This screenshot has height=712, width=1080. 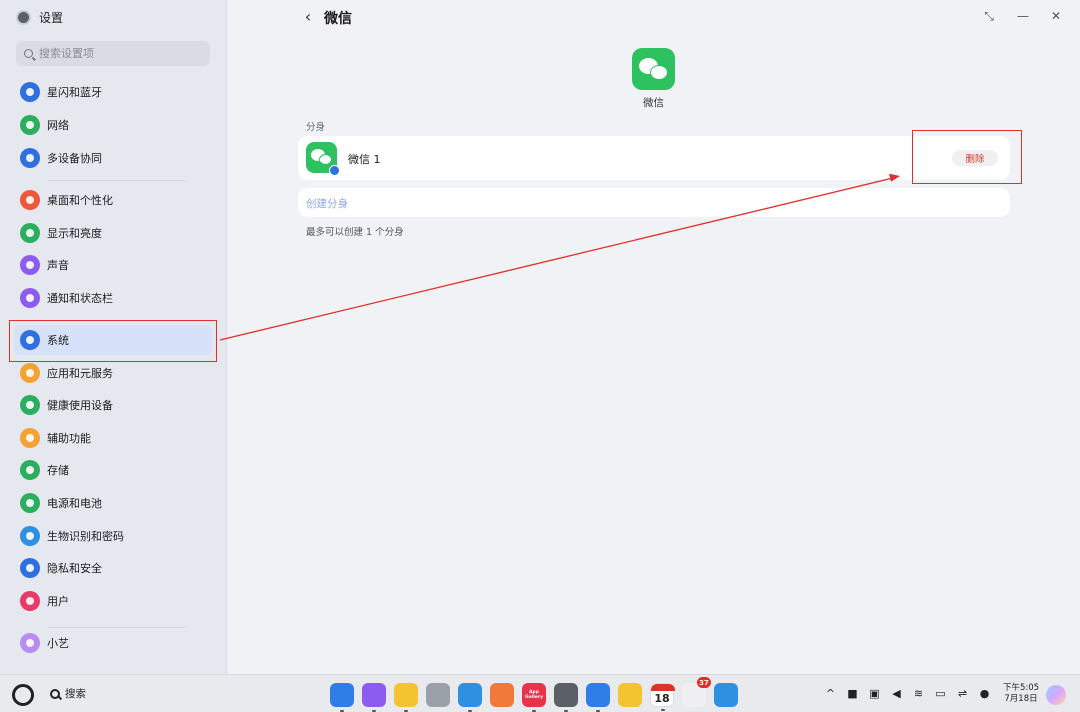 I want to click on close-icon: ✕, so click(x=1056, y=16).